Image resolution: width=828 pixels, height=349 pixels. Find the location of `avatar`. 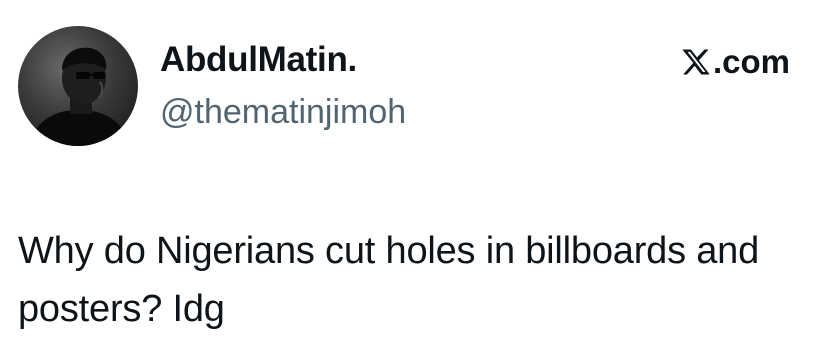

avatar is located at coordinates (78, 86).